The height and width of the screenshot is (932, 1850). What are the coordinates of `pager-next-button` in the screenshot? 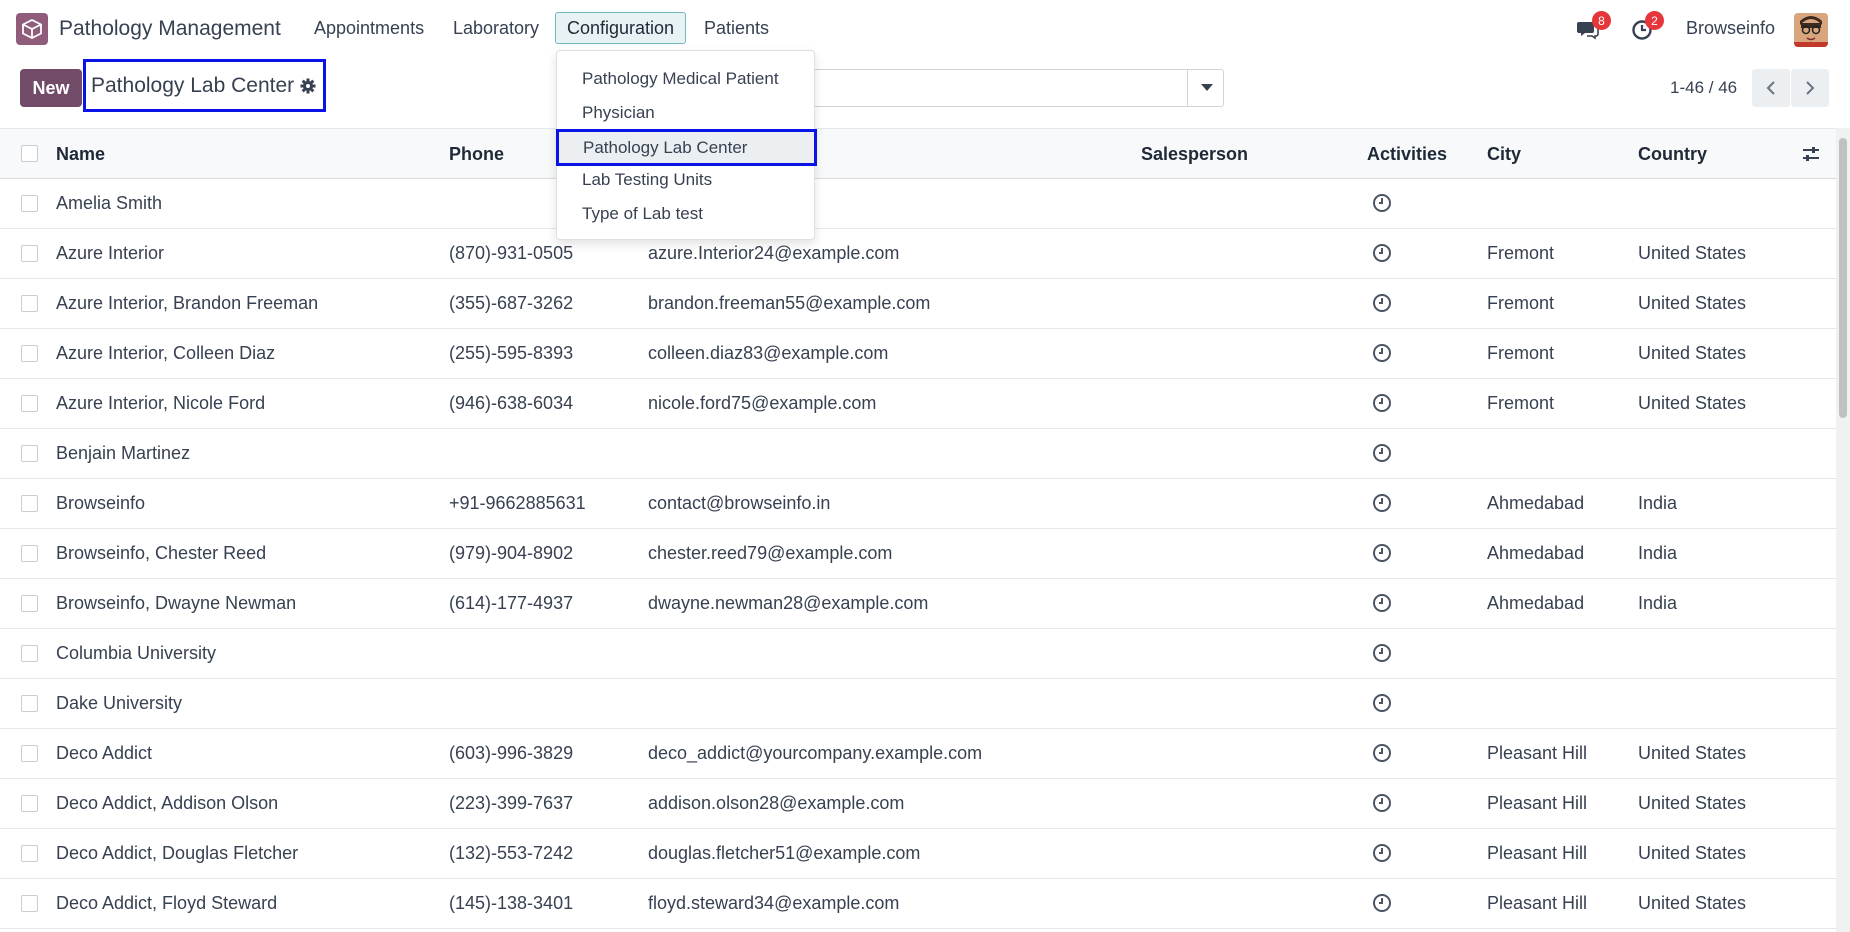 It's located at (1810, 88).